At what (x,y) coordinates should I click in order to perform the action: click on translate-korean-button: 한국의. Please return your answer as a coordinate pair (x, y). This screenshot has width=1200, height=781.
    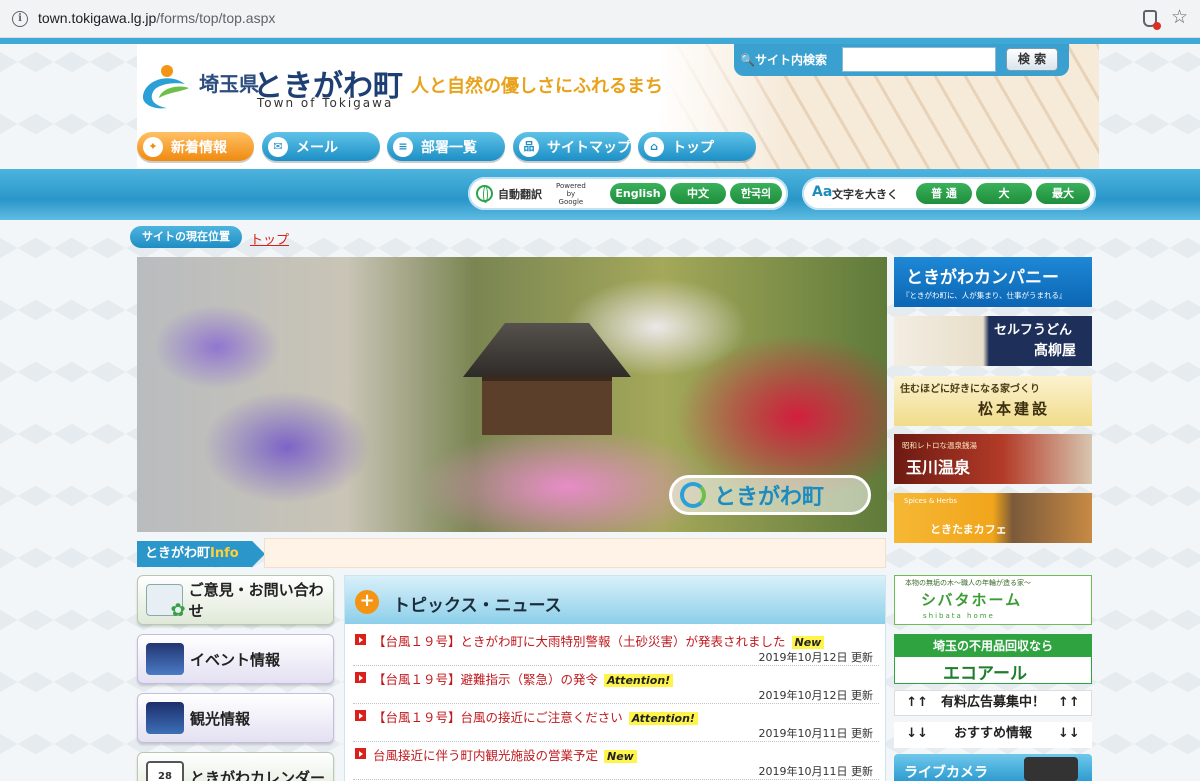
    Looking at the image, I should click on (756, 193).